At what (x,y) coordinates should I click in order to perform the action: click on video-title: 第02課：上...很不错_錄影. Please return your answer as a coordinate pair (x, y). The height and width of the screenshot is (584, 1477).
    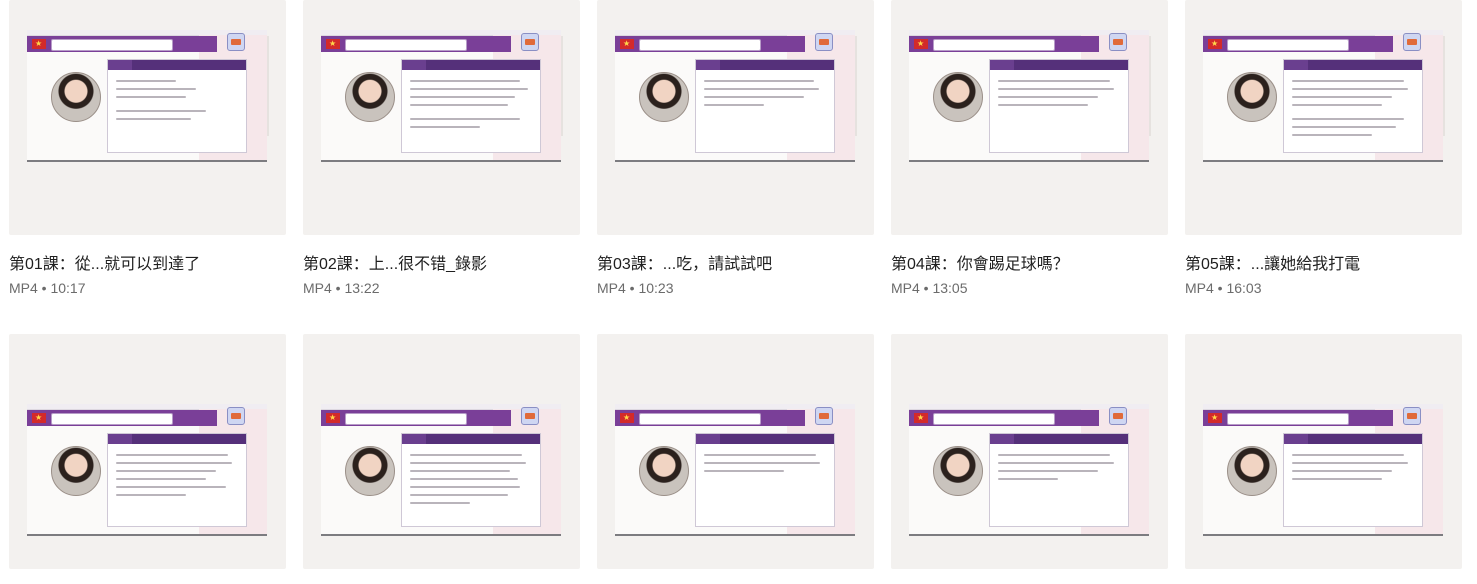
    Looking at the image, I should click on (395, 265).